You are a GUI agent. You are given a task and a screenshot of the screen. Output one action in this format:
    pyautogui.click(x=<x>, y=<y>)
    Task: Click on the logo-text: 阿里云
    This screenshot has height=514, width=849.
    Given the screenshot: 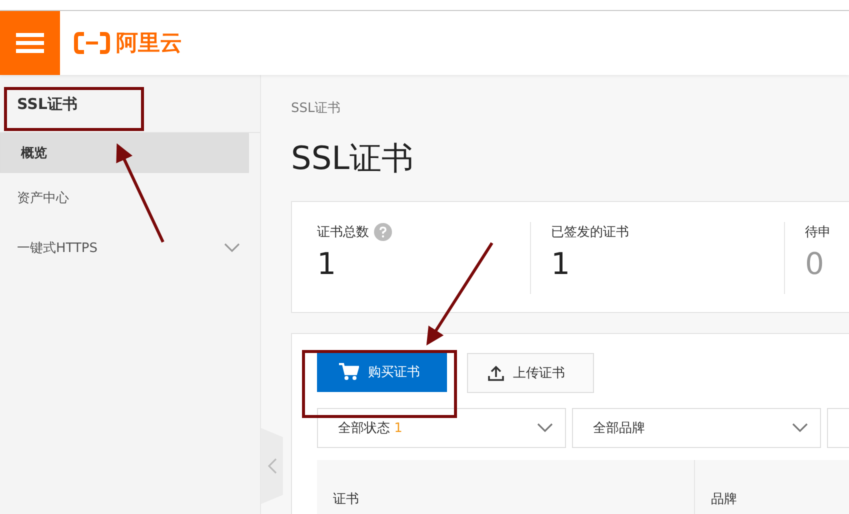 What is the action you would take?
    pyautogui.click(x=149, y=44)
    